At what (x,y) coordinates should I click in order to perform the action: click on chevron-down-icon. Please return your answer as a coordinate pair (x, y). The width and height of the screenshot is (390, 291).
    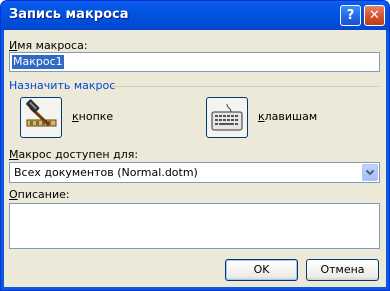
    Looking at the image, I should click on (370, 172).